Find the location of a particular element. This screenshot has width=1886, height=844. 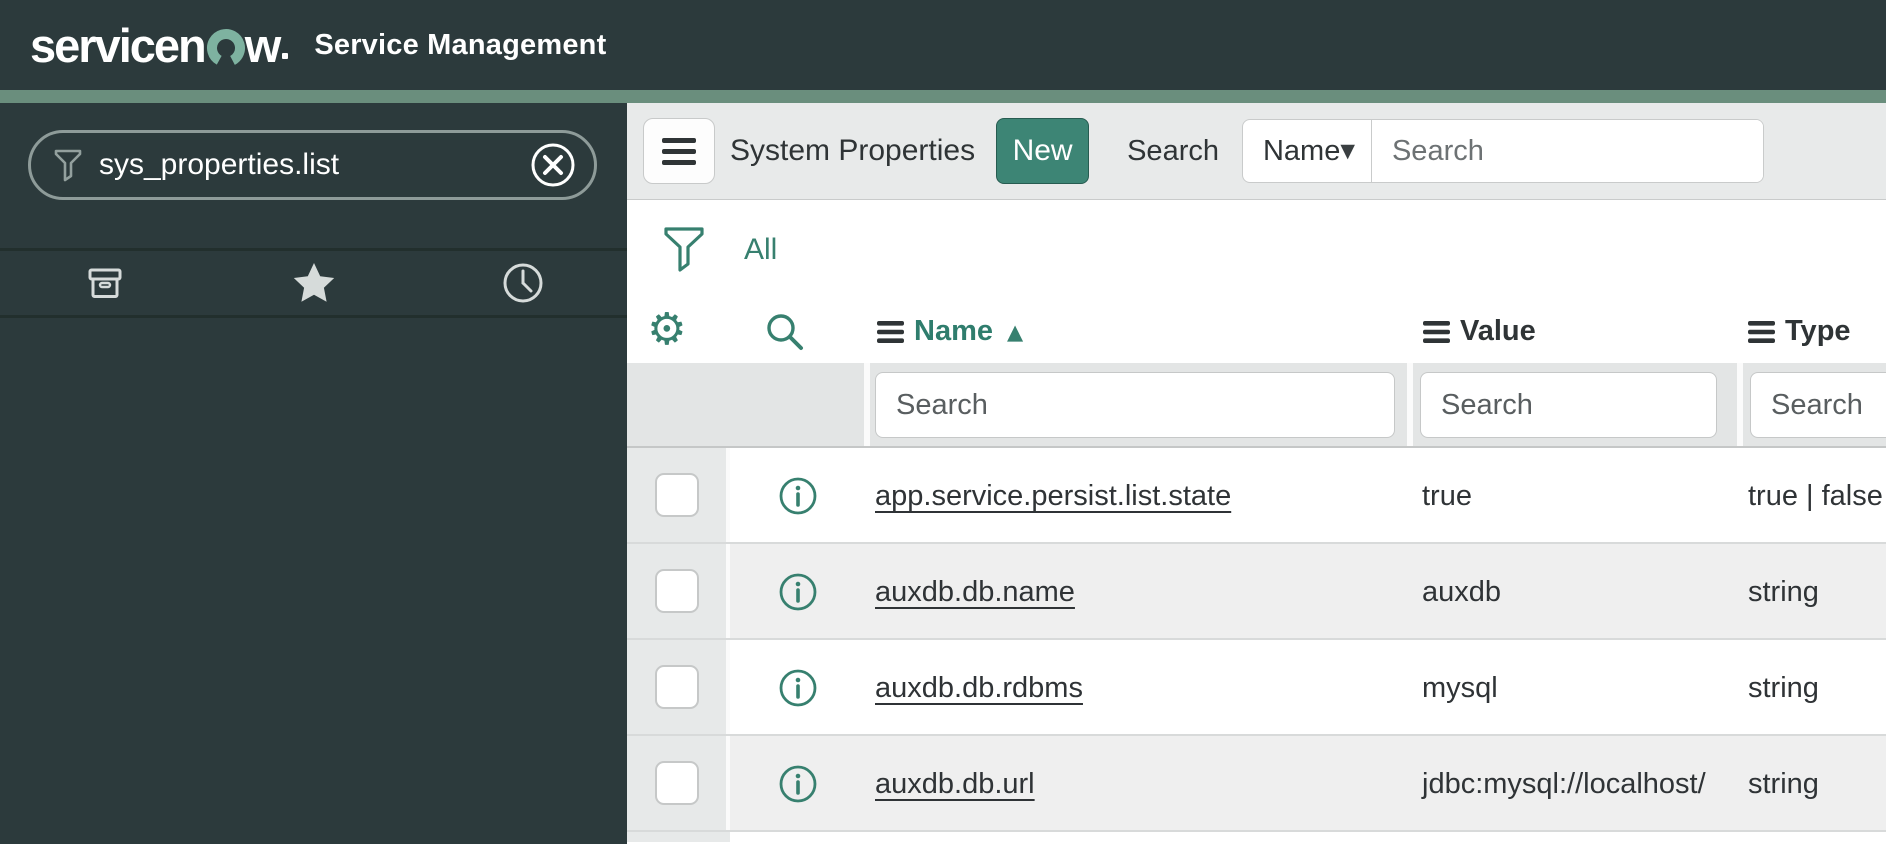

name-column-search-input is located at coordinates (1135, 405).